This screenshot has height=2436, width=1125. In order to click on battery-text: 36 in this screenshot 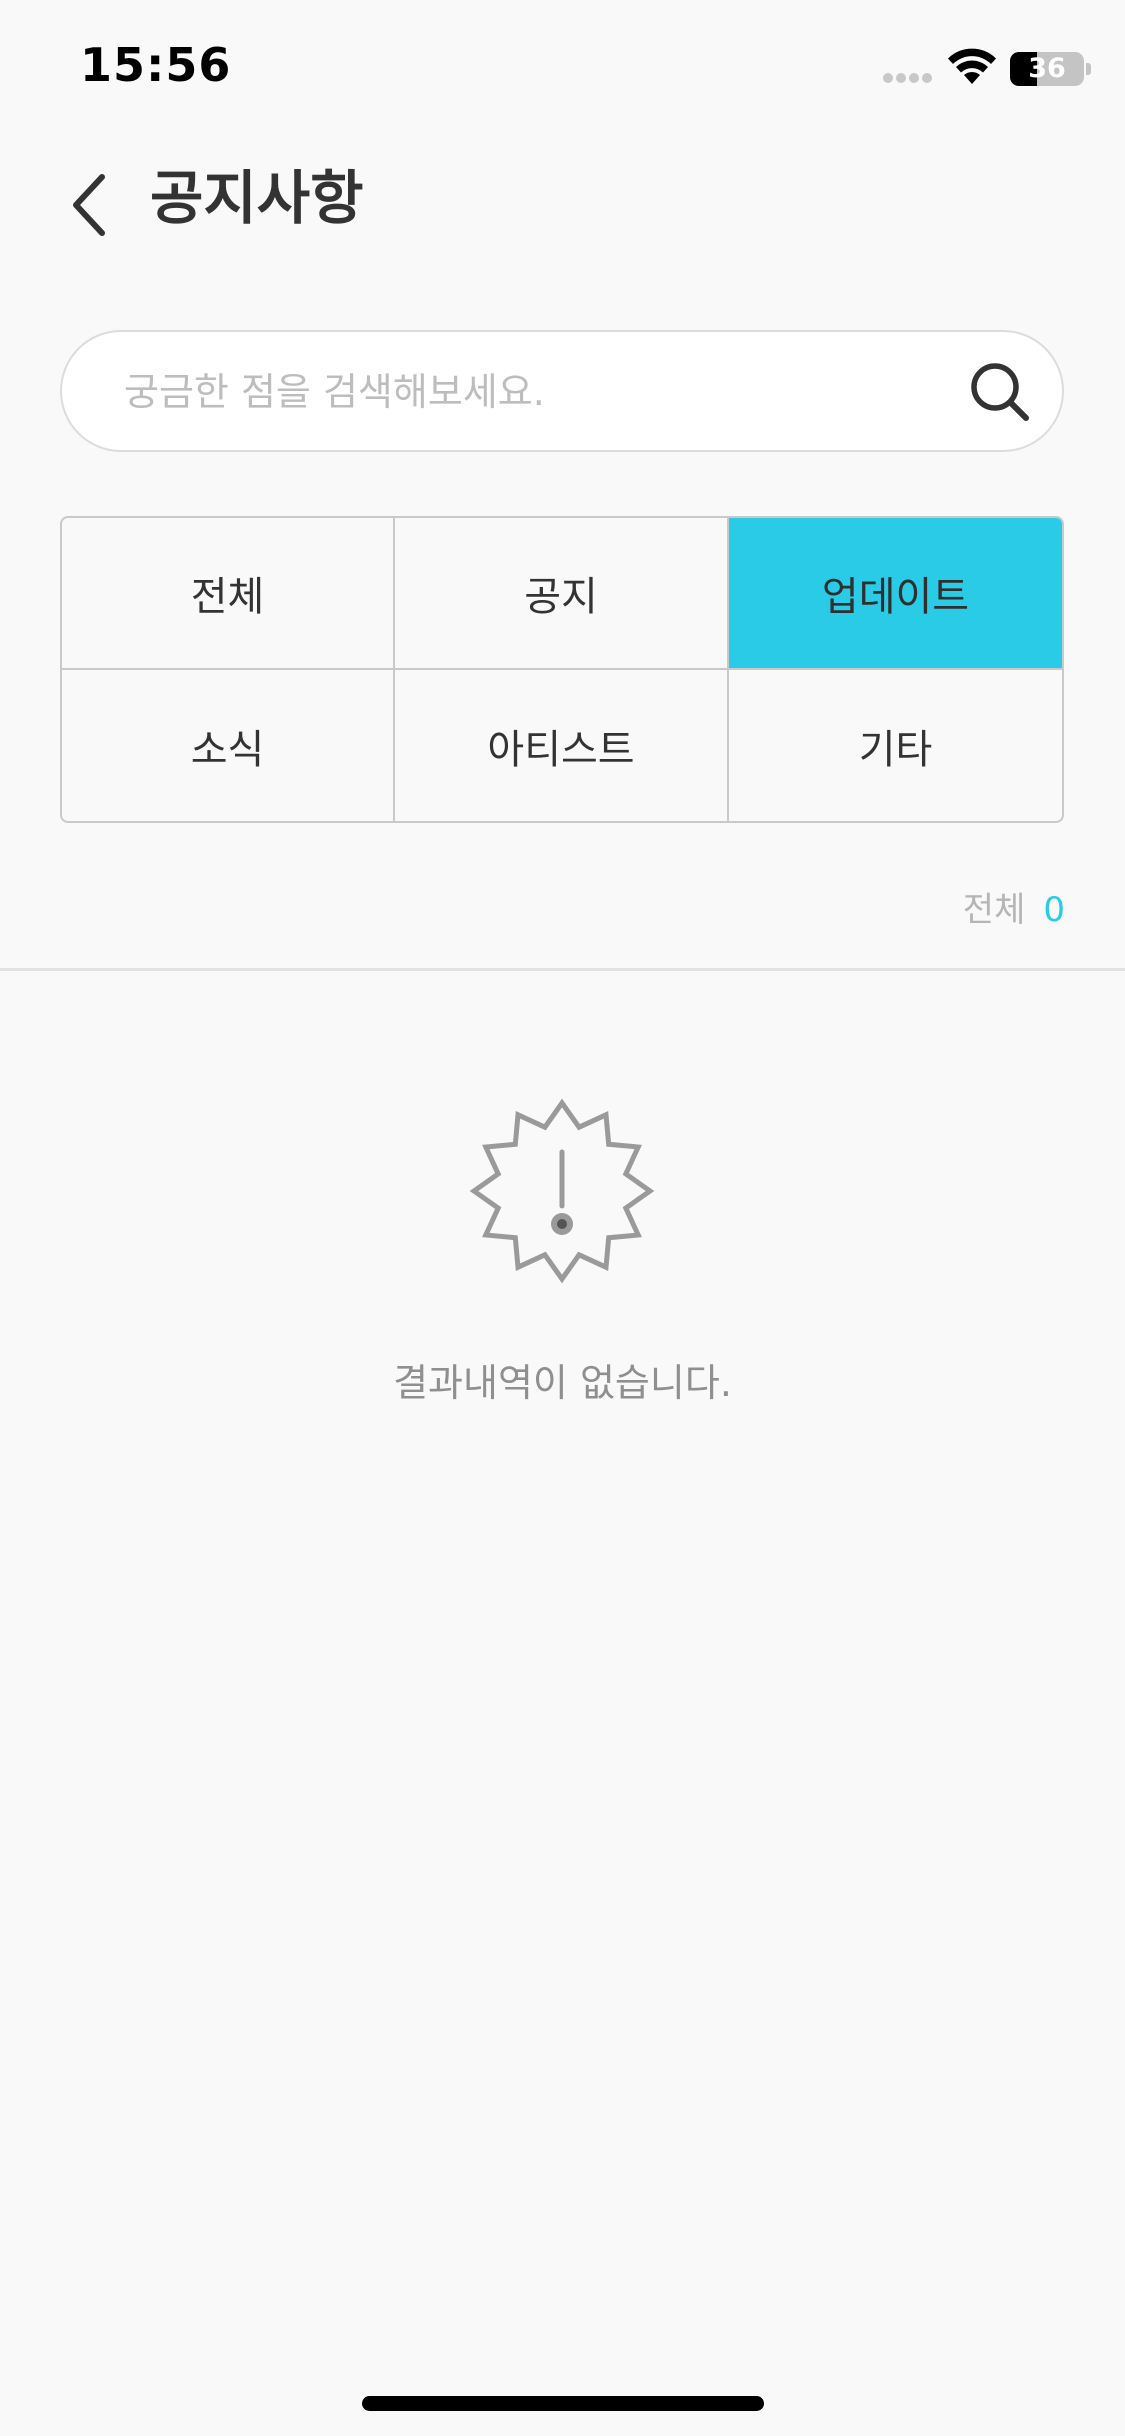, I will do `click(1047, 68)`.